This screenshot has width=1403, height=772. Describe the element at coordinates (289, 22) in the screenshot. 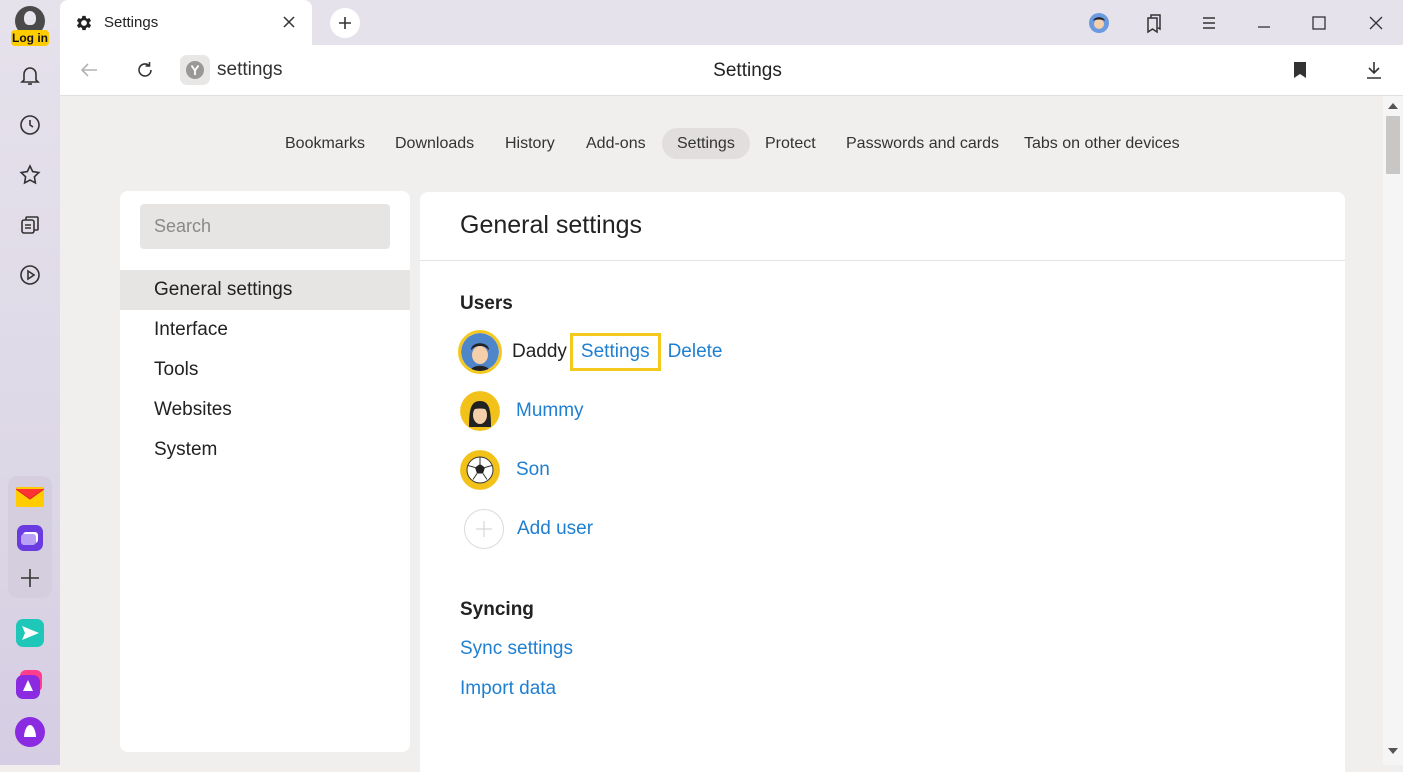

I see `close-tab-icon` at that location.